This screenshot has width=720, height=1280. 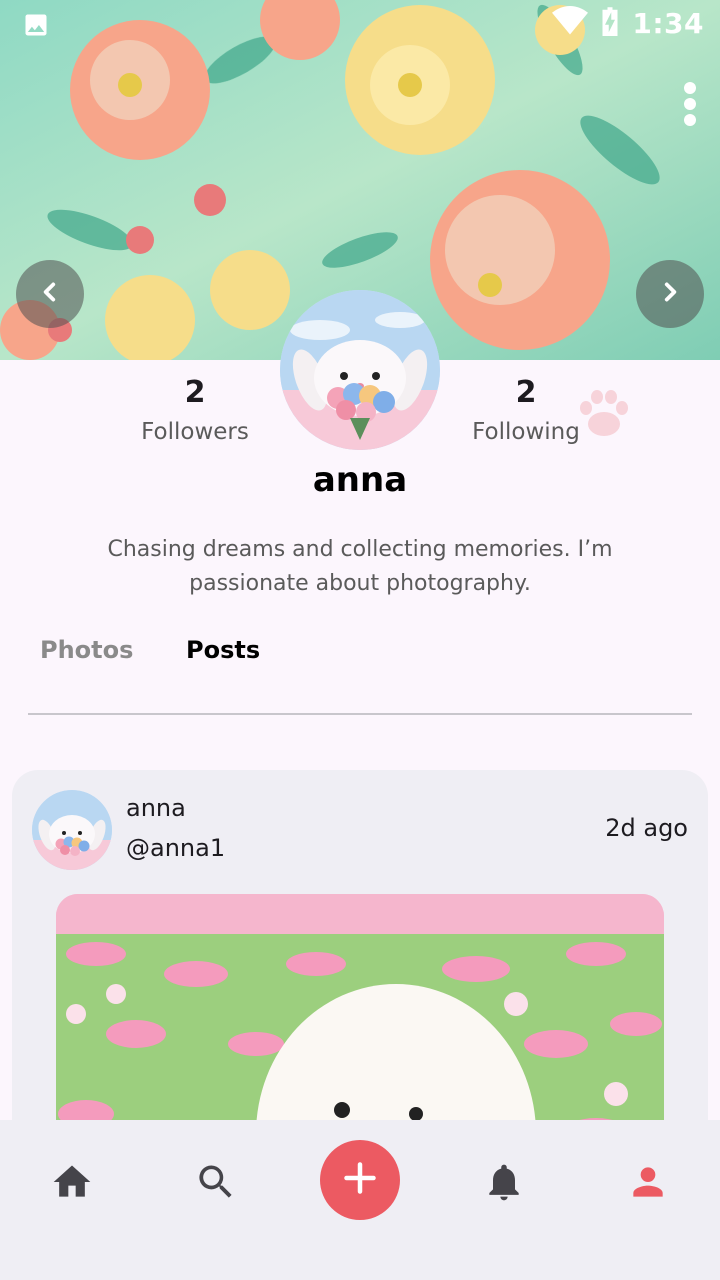 I want to click on profile-tabs: Photos Posts, so click(x=360, y=672).